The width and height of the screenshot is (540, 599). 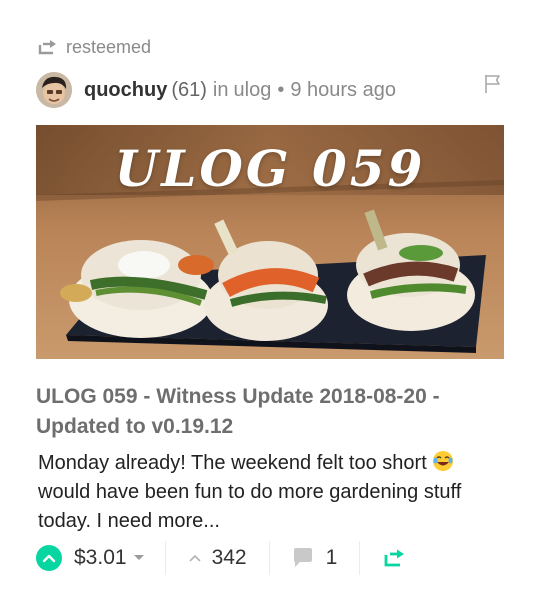 What do you see at coordinates (492, 84) in the screenshot?
I see `flag-icon` at bounding box center [492, 84].